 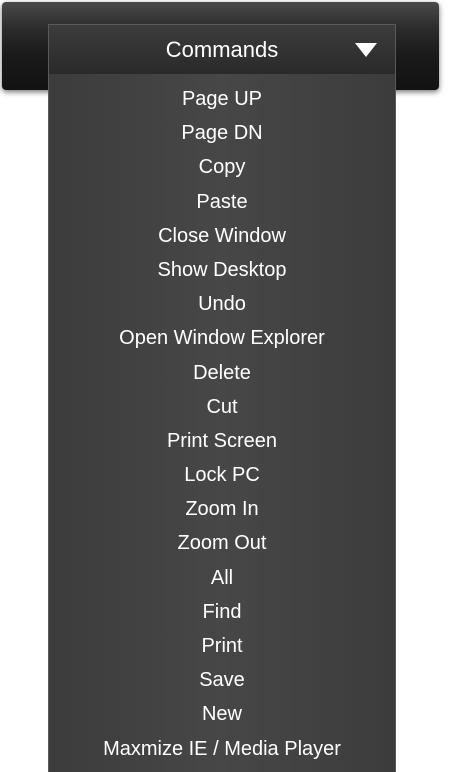 What do you see at coordinates (222, 682) in the screenshot?
I see `menu-item-save: Save` at bounding box center [222, 682].